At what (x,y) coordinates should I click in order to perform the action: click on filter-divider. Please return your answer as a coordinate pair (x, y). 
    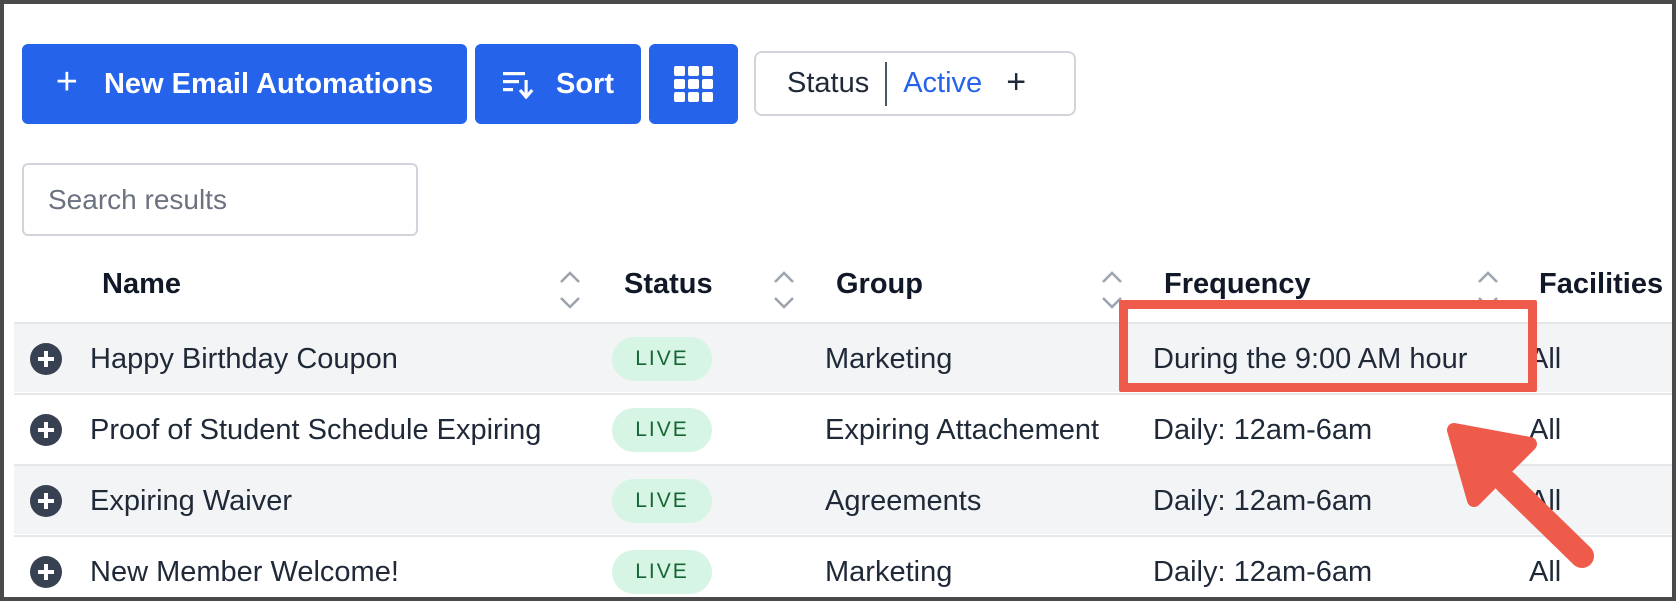
    Looking at the image, I should click on (886, 83).